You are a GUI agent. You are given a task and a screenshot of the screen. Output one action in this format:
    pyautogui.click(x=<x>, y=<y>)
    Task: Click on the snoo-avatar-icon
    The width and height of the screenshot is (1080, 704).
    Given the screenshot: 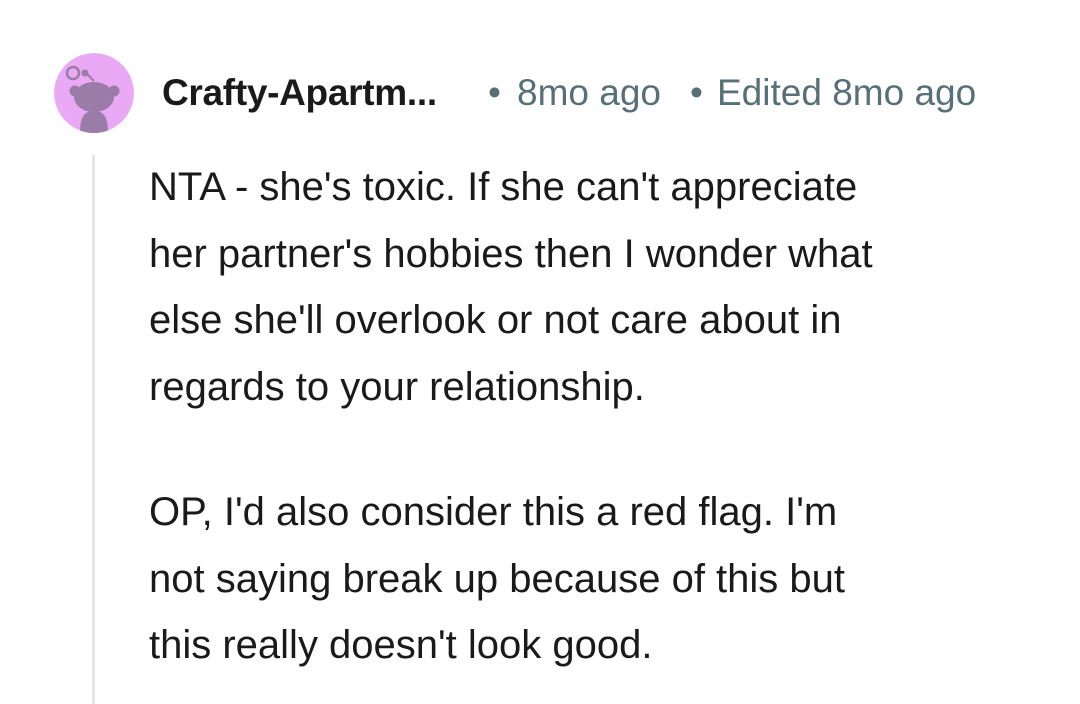 What is the action you would take?
    pyautogui.click(x=94, y=93)
    